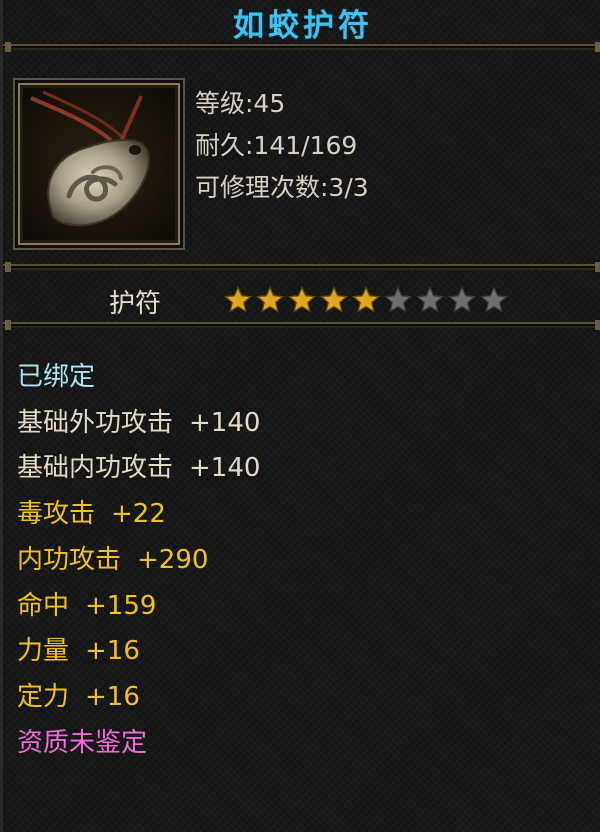 The image size is (600, 832). I want to click on attribute-row: 毒攻击 +22, so click(91, 511).